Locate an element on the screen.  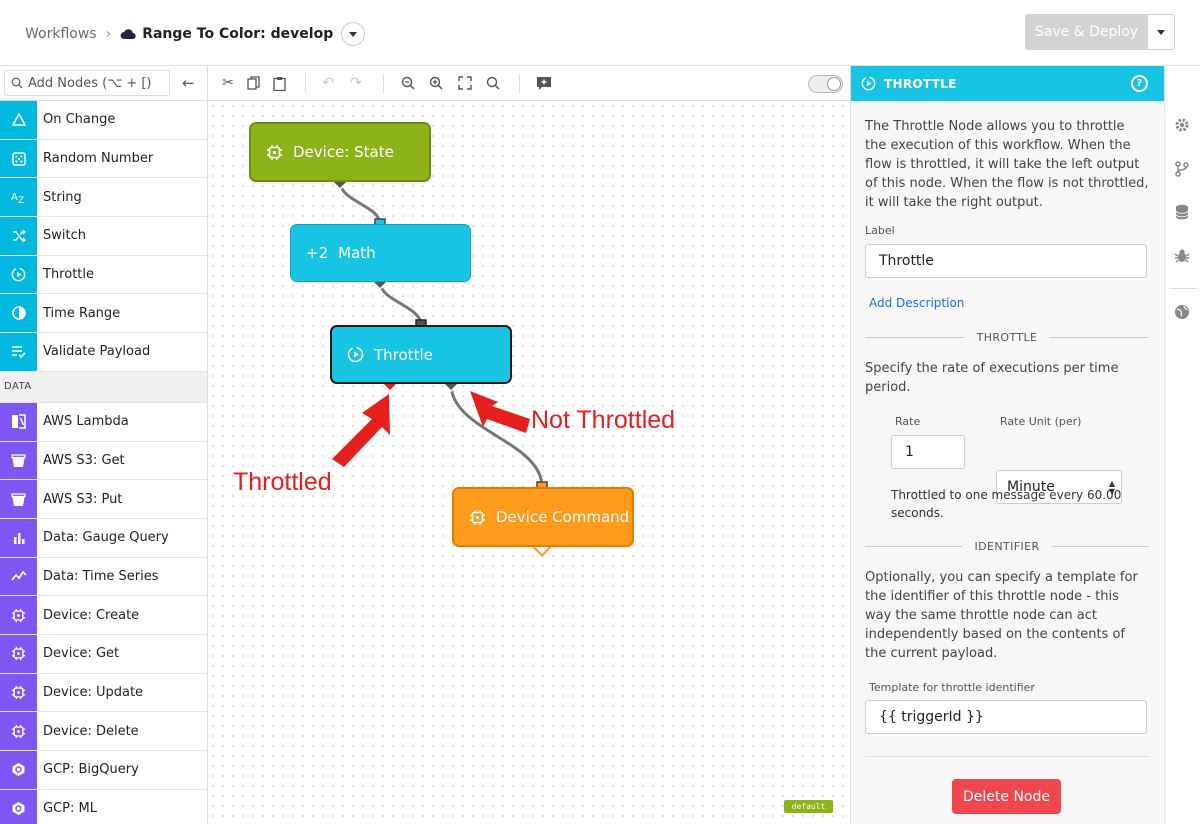
palette-item-label: String is located at coordinates (62, 197).